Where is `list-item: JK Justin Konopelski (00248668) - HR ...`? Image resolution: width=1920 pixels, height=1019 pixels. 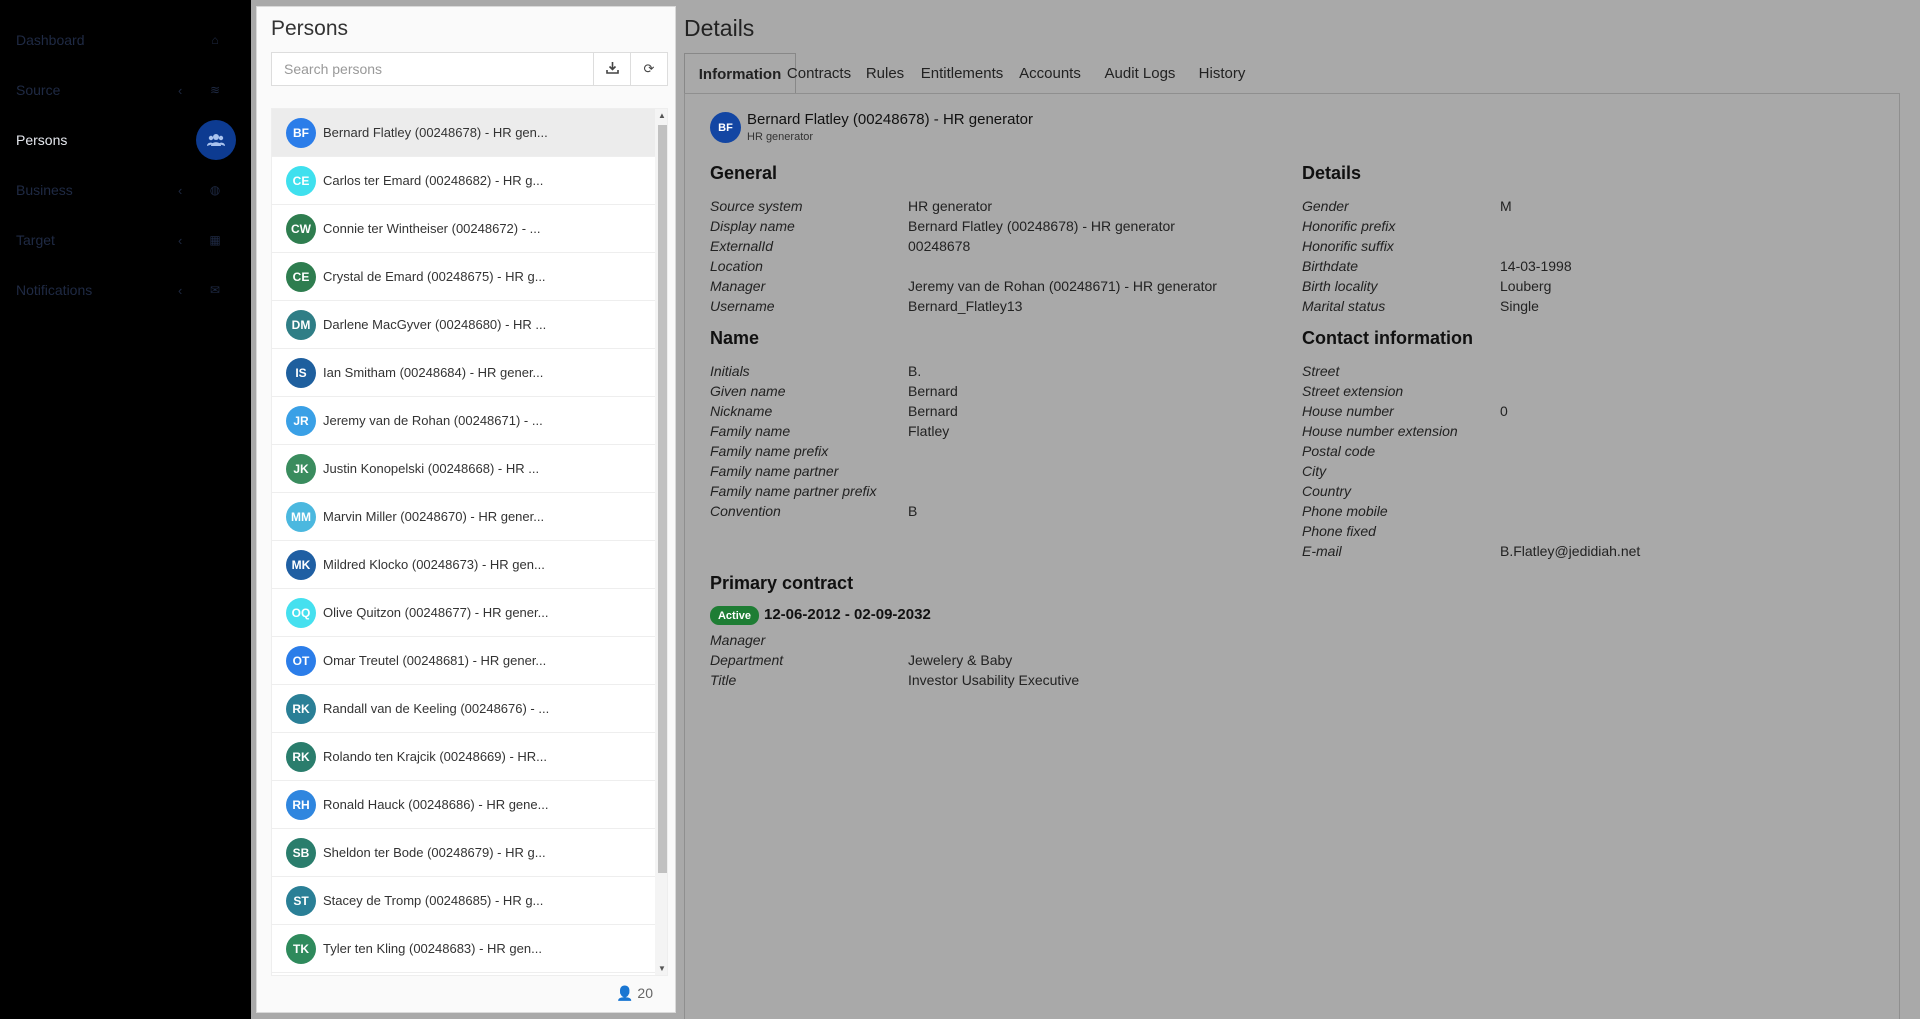
list-item: JK Justin Konopelski (00248668) - HR ... is located at coordinates (463, 469).